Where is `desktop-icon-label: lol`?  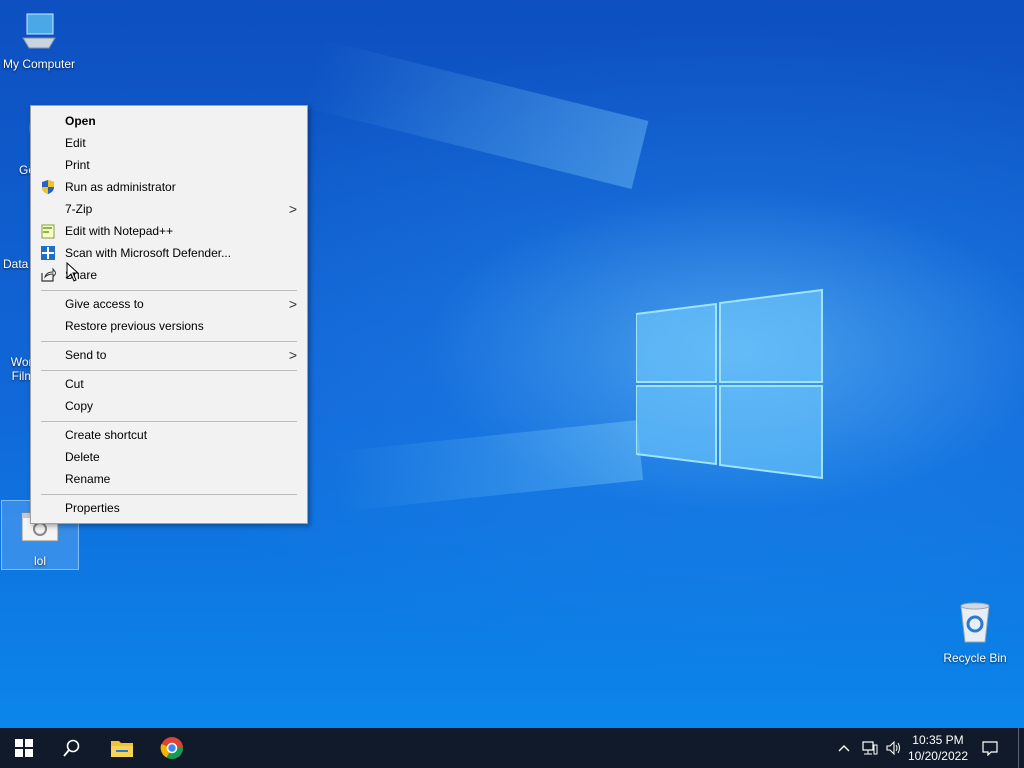 desktop-icon-label: lol is located at coordinates (39, 561).